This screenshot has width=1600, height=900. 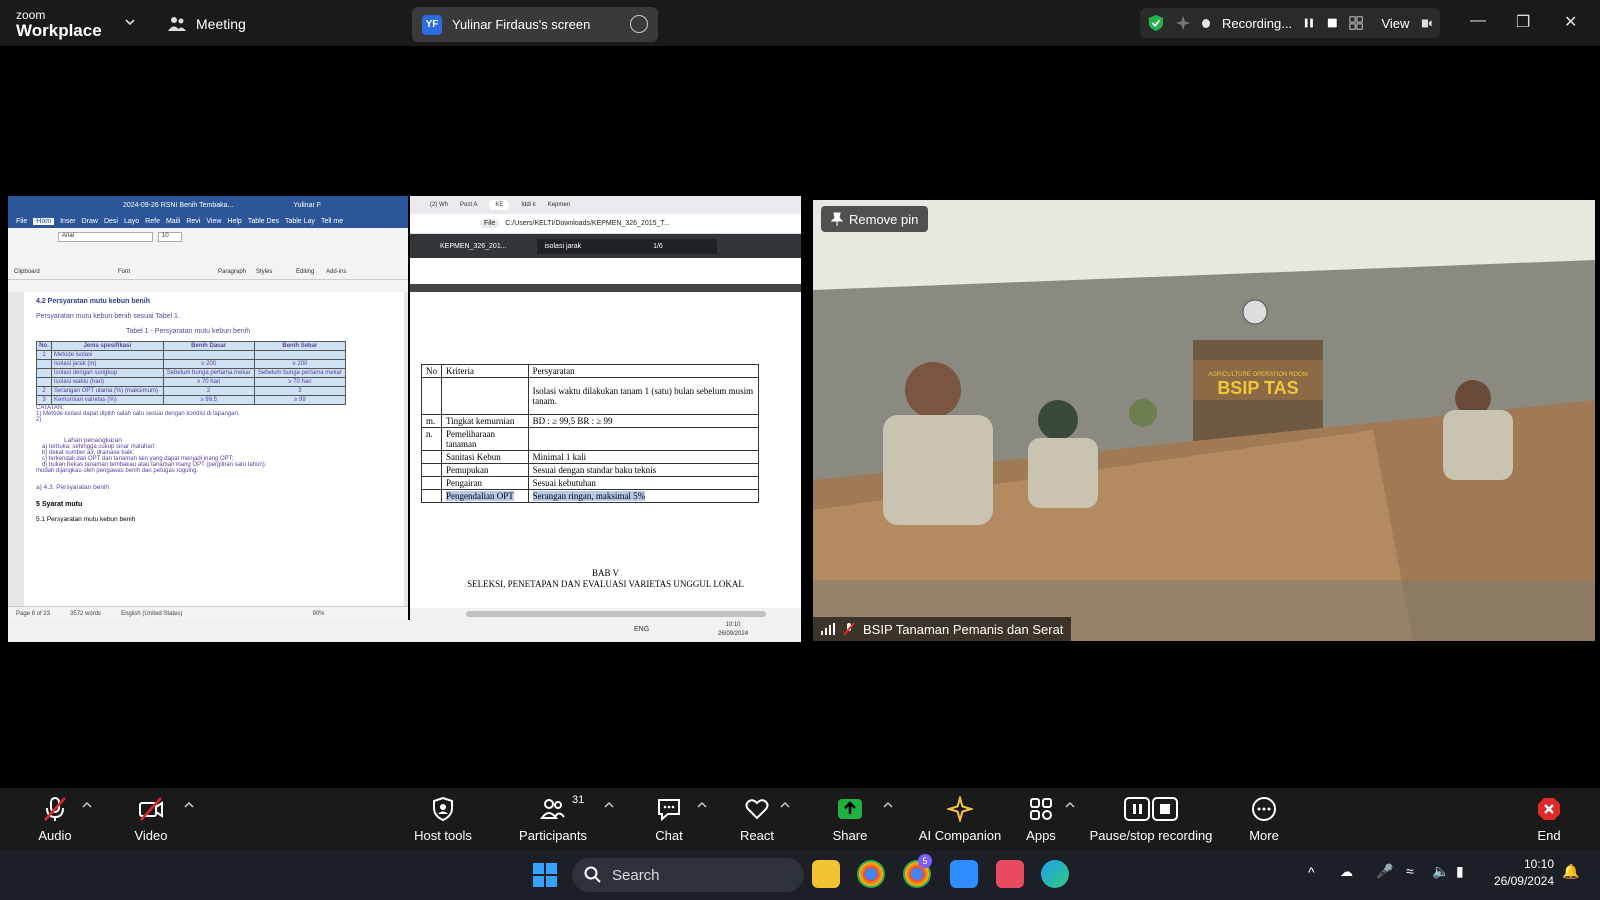 I want to click on file-explorer-icon, so click(x=826, y=874).